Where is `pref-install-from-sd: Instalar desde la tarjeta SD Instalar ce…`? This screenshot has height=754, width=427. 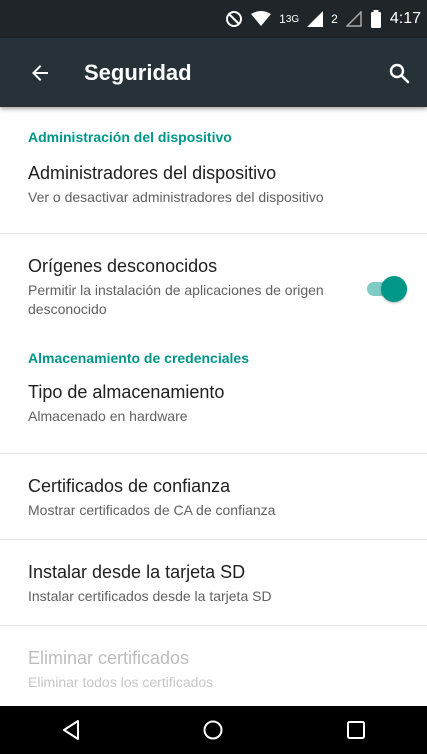 pref-install-from-sd: Instalar desde la tarjeta SD Instalar ce… is located at coordinates (213, 582).